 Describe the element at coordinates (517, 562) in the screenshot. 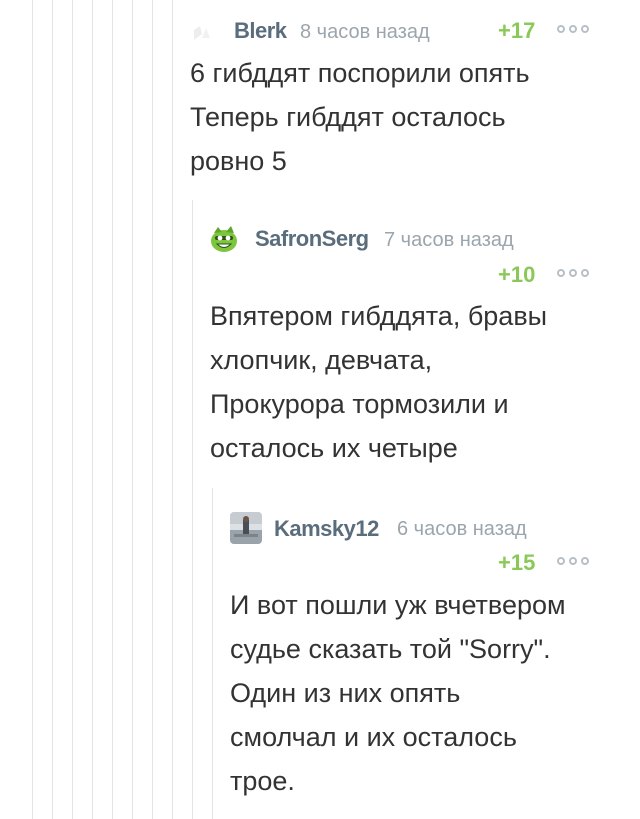

I see `comment-rating: +15` at that location.